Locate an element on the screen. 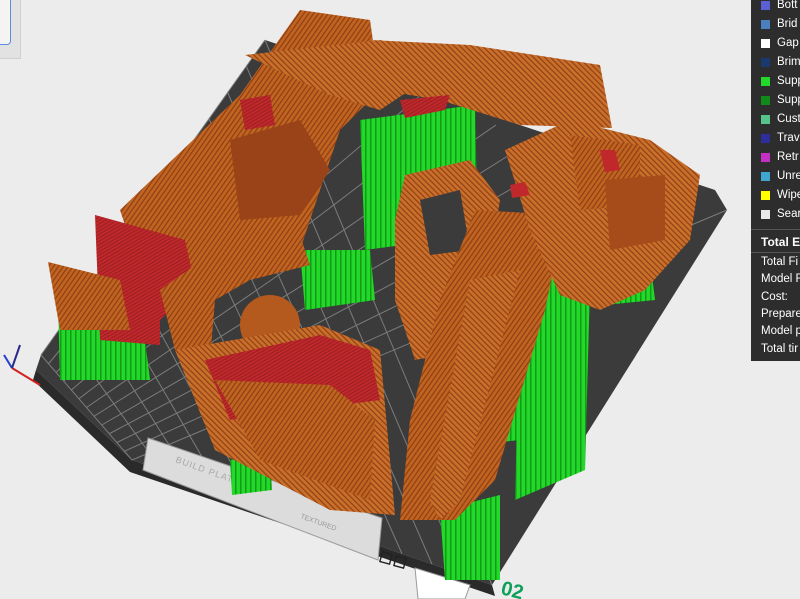 The width and height of the screenshot is (800, 599). legend-label: Bott is located at coordinates (787, 5).